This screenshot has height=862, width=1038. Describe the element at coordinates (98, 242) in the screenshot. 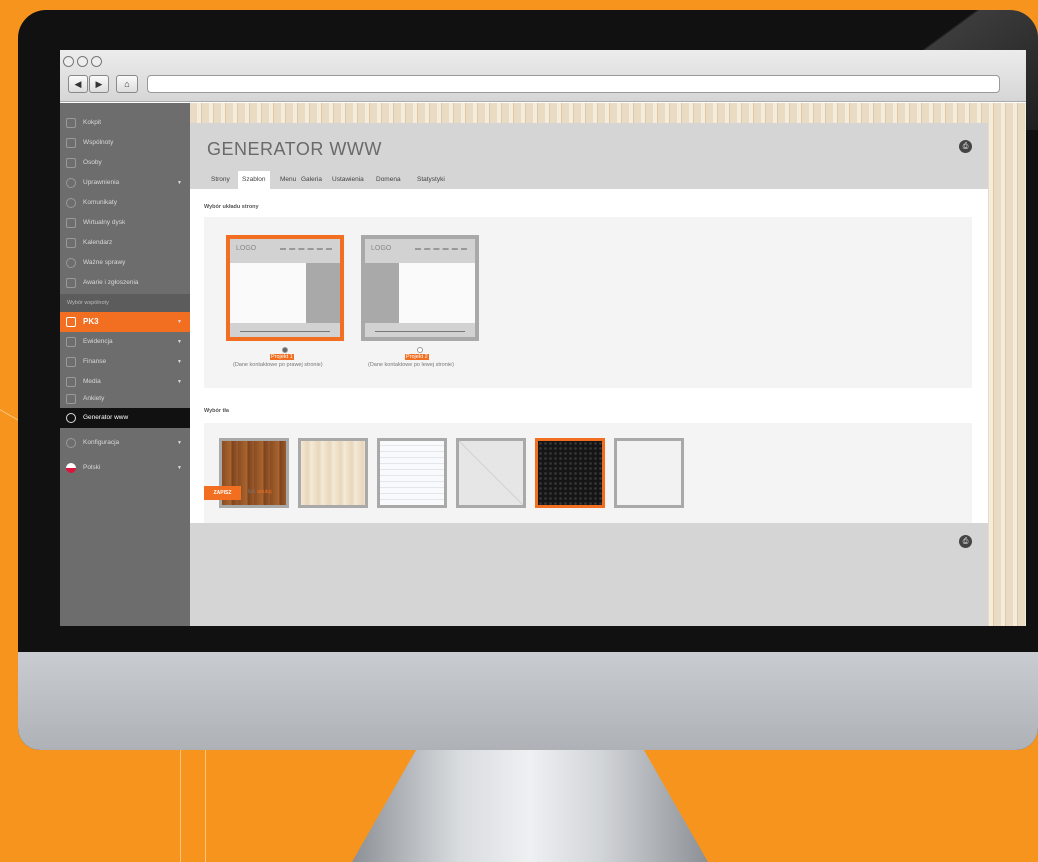

I see `sidebar-item-label: Kalendarz` at that location.